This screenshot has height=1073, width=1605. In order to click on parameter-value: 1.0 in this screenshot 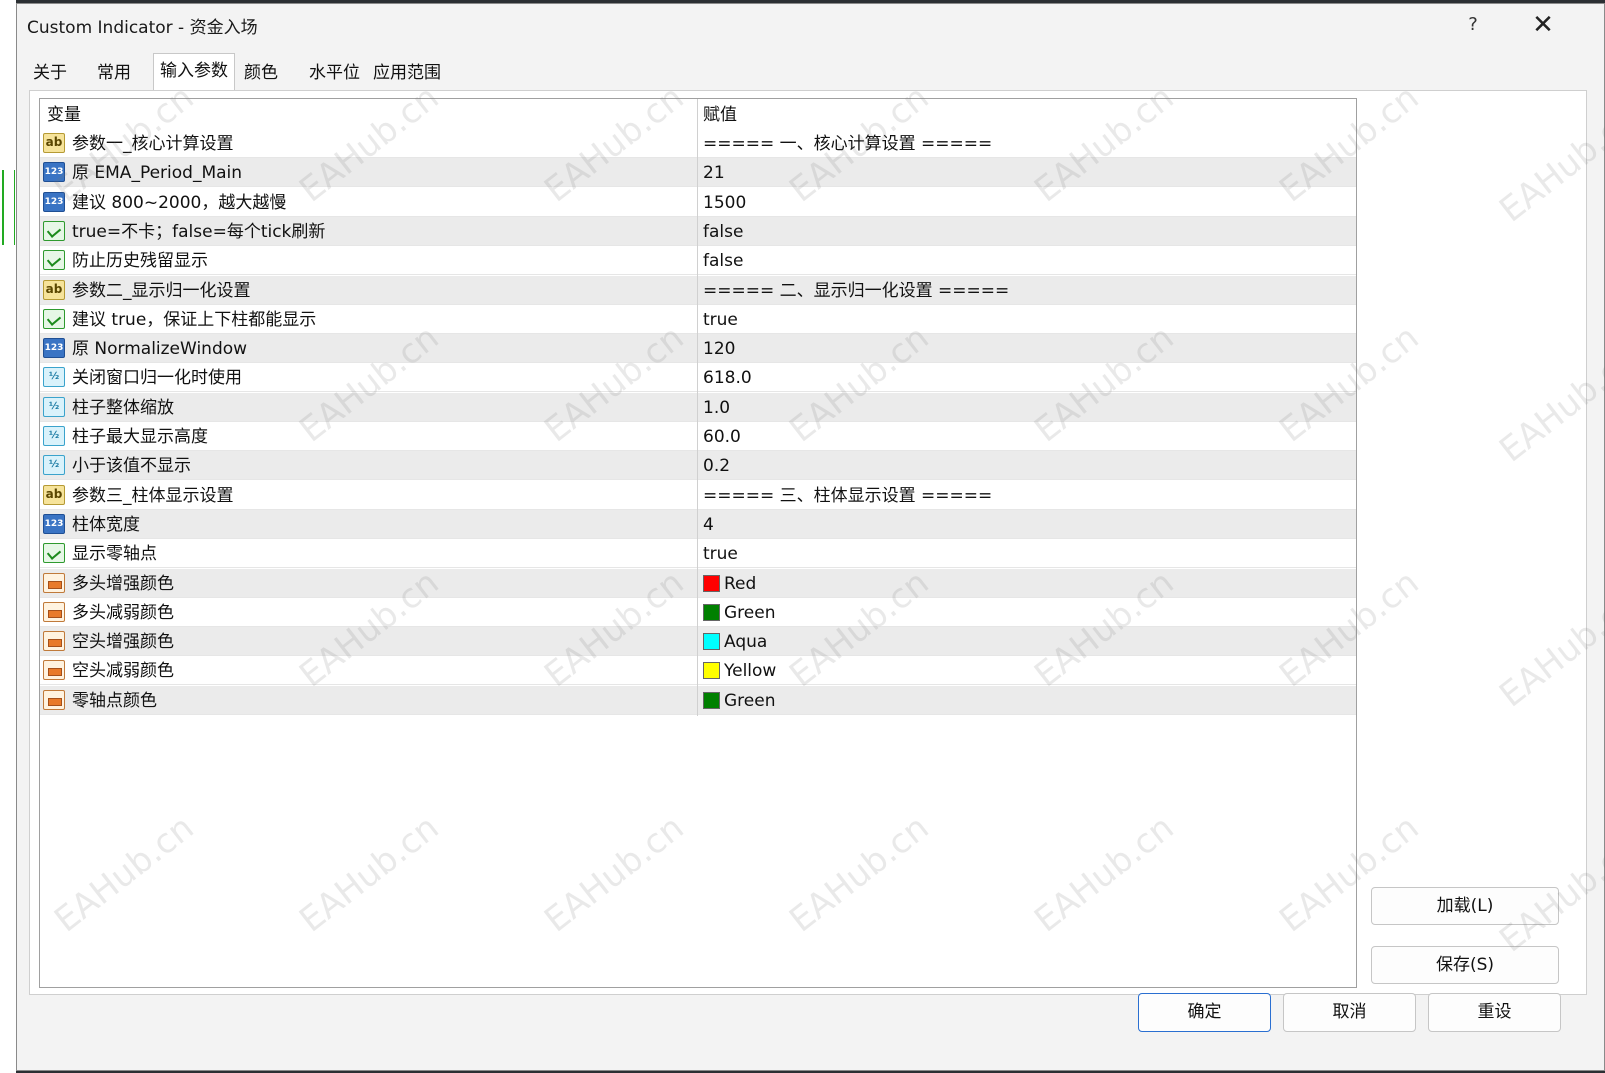, I will do `click(716, 407)`.